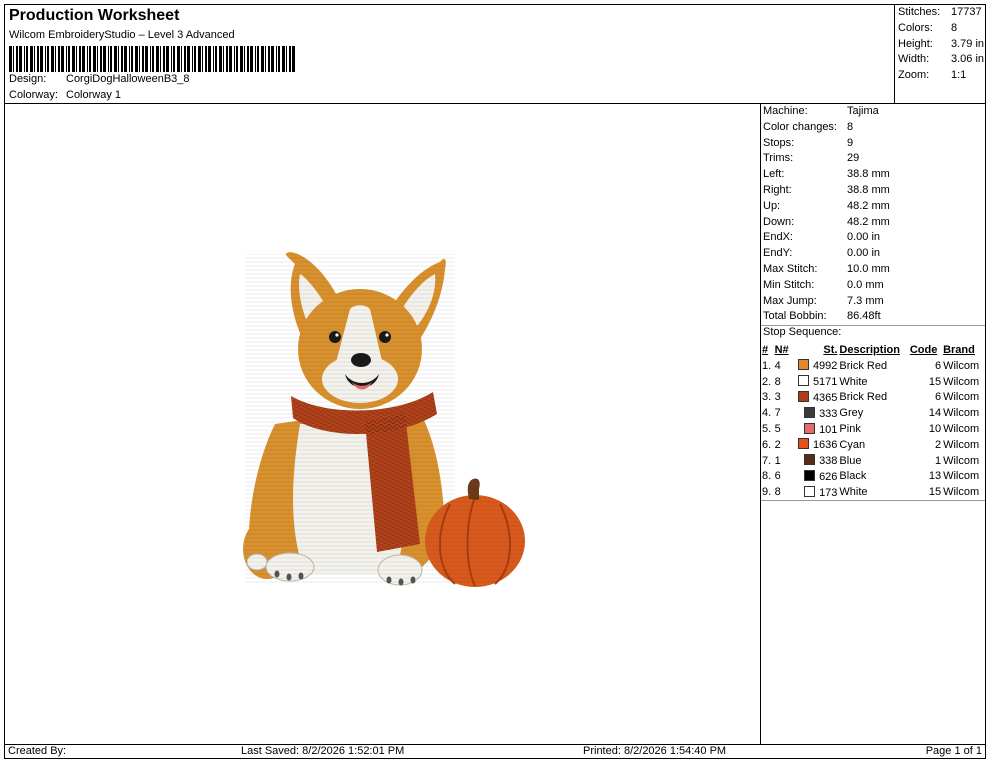 This screenshot has height=762, width=990. I want to click on row-needle: 1, so click(777, 460).